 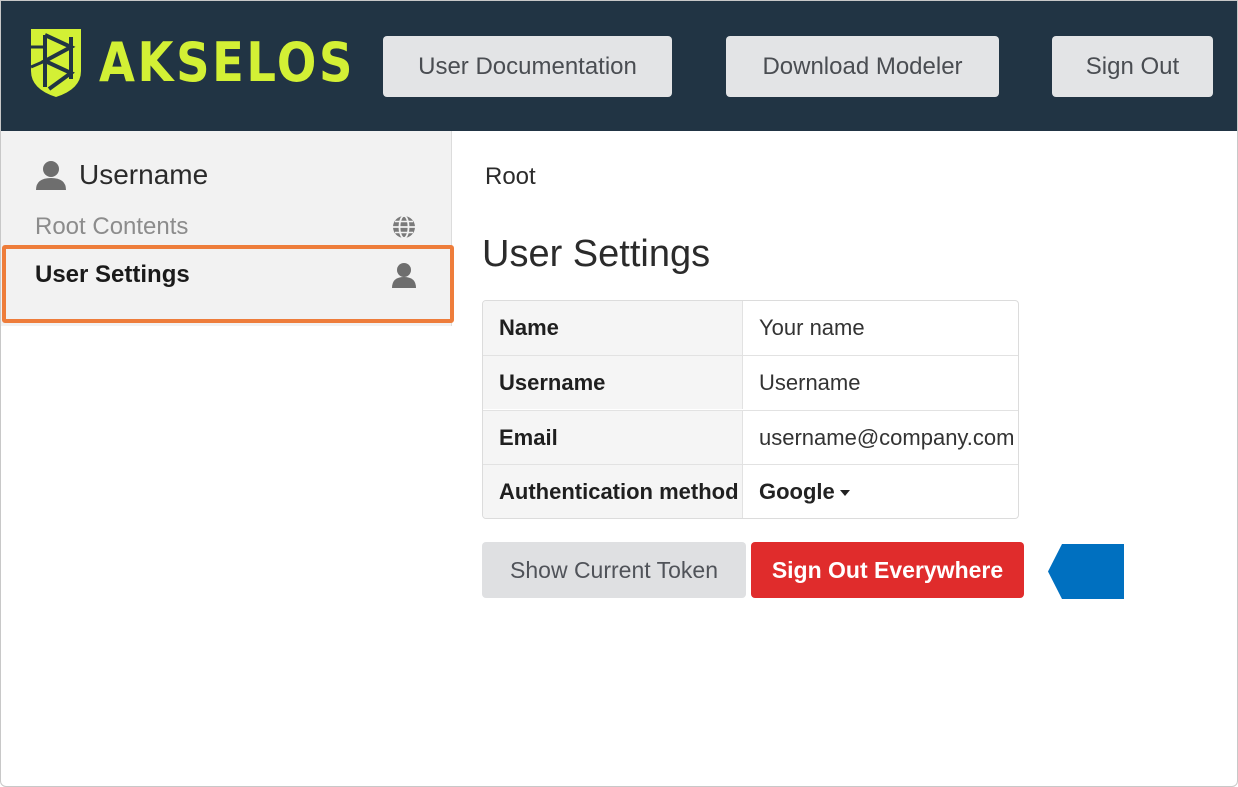 What do you see at coordinates (510, 177) in the screenshot?
I see `breadcrumb: Root` at bounding box center [510, 177].